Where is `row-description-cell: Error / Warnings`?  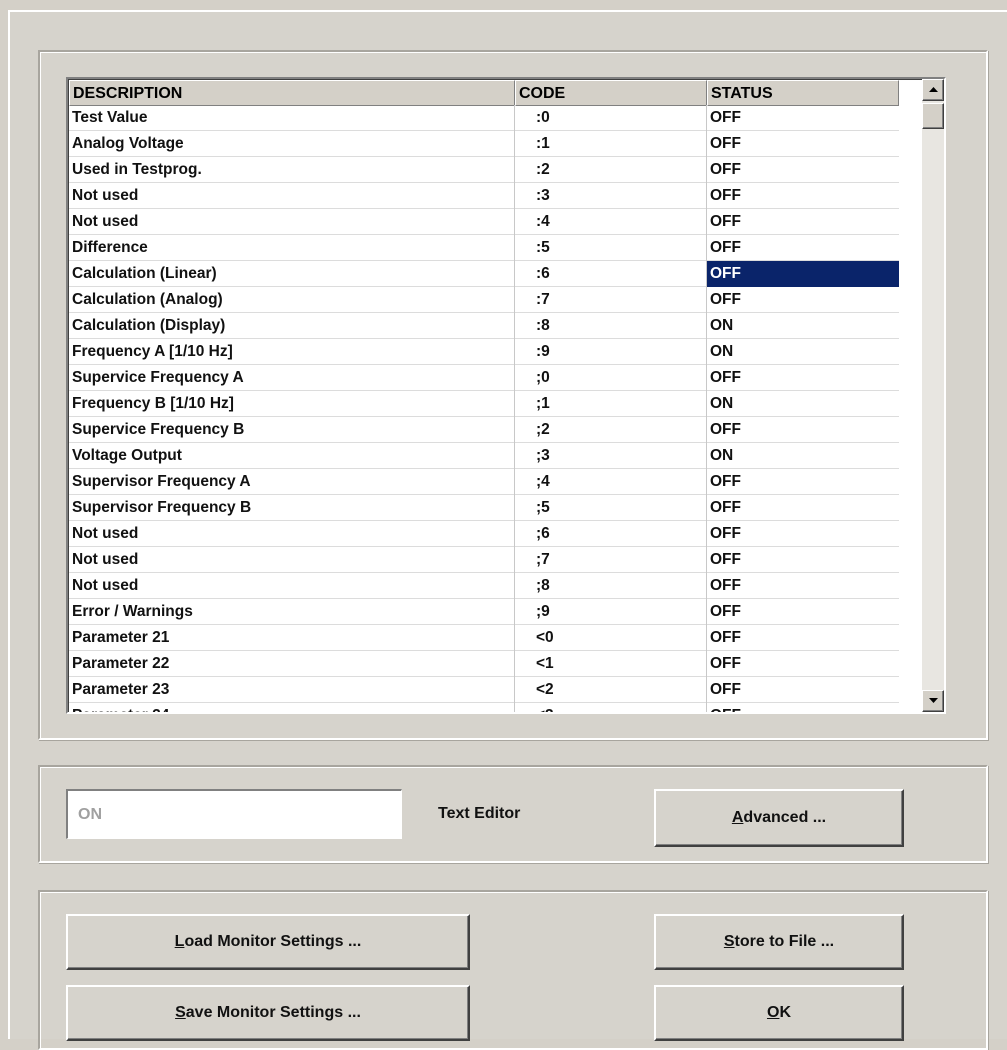
row-description-cell: Error / Warnings is located at coordinates (292, 612).